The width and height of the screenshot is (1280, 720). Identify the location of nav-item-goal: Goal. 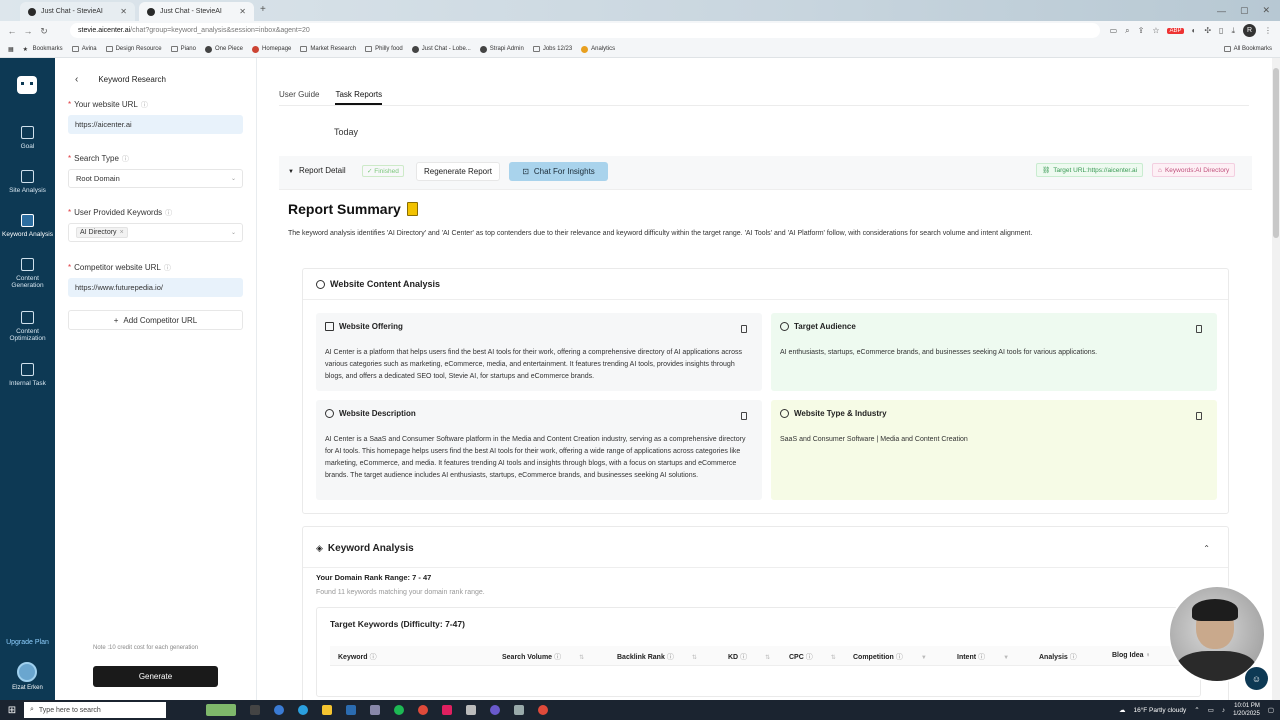
(27, 138).